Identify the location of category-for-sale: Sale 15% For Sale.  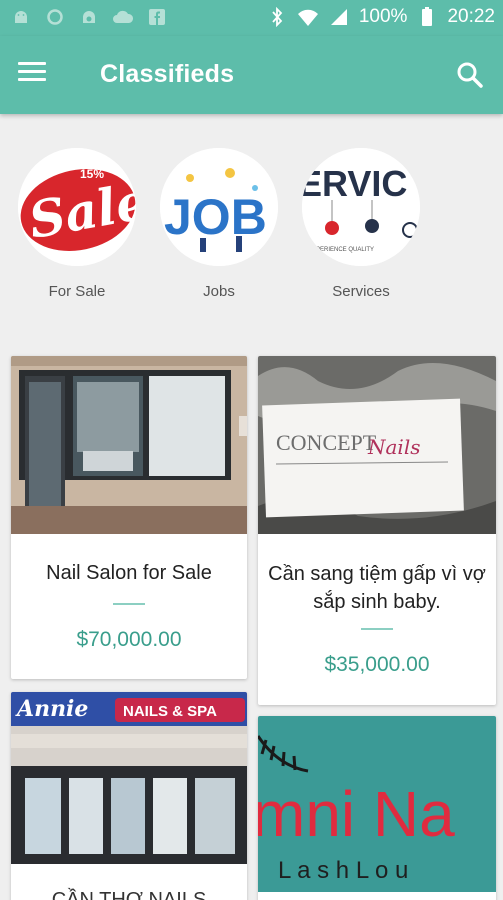
(77, 224).